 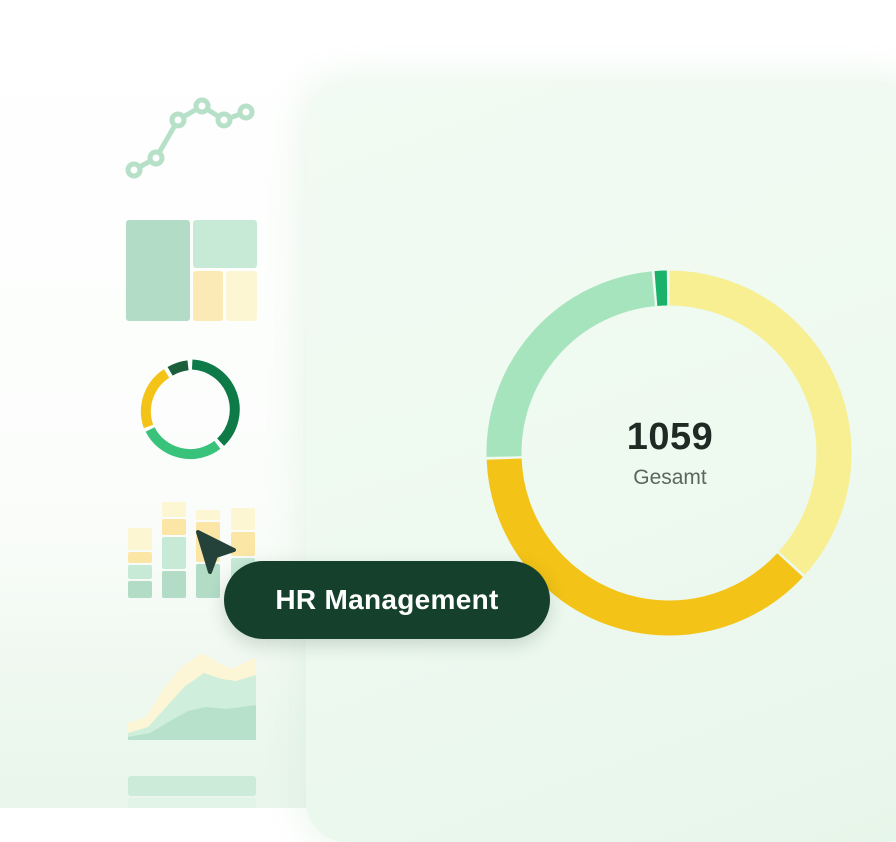 What do you see at coordinates (670, 477) in the screenshot?
I see `total-label: Gesamt` at bounding box center [670, 477].